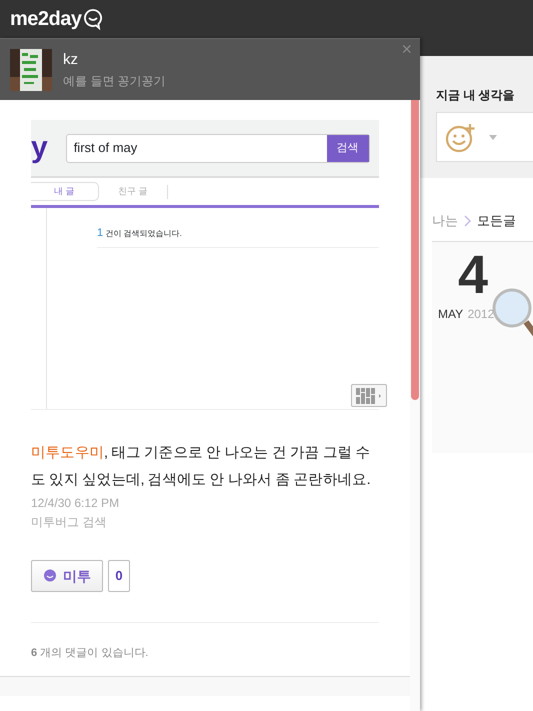 The image size is (533, 711). I want to click on logo-fragment: y, so click(39, 148).